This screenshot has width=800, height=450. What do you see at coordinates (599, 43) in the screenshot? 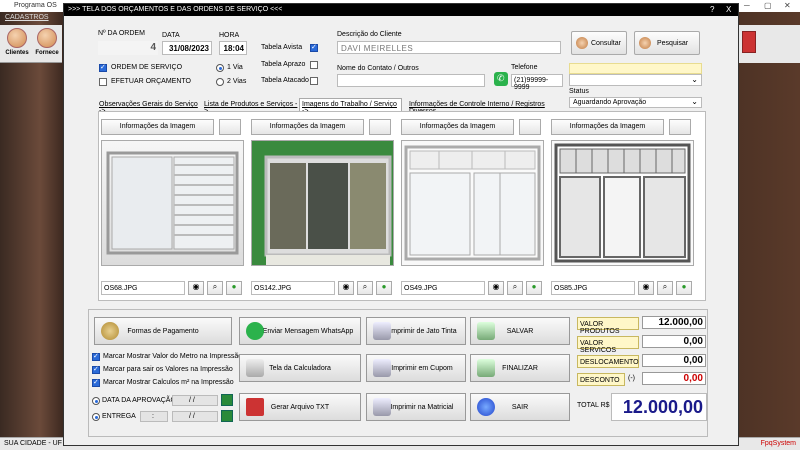
I see `consultar-button: Consultar` at bounding box center [599, 43].